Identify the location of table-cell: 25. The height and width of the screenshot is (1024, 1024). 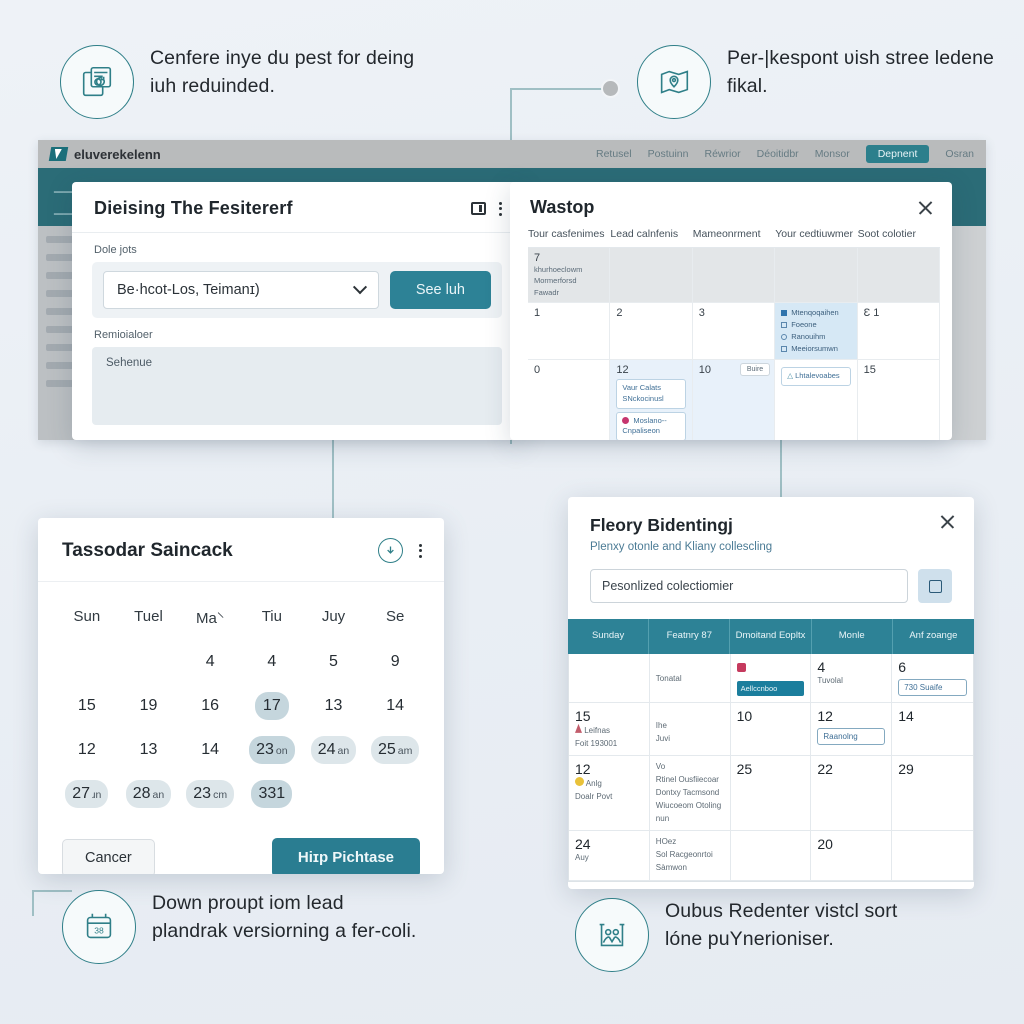
(771, 793).